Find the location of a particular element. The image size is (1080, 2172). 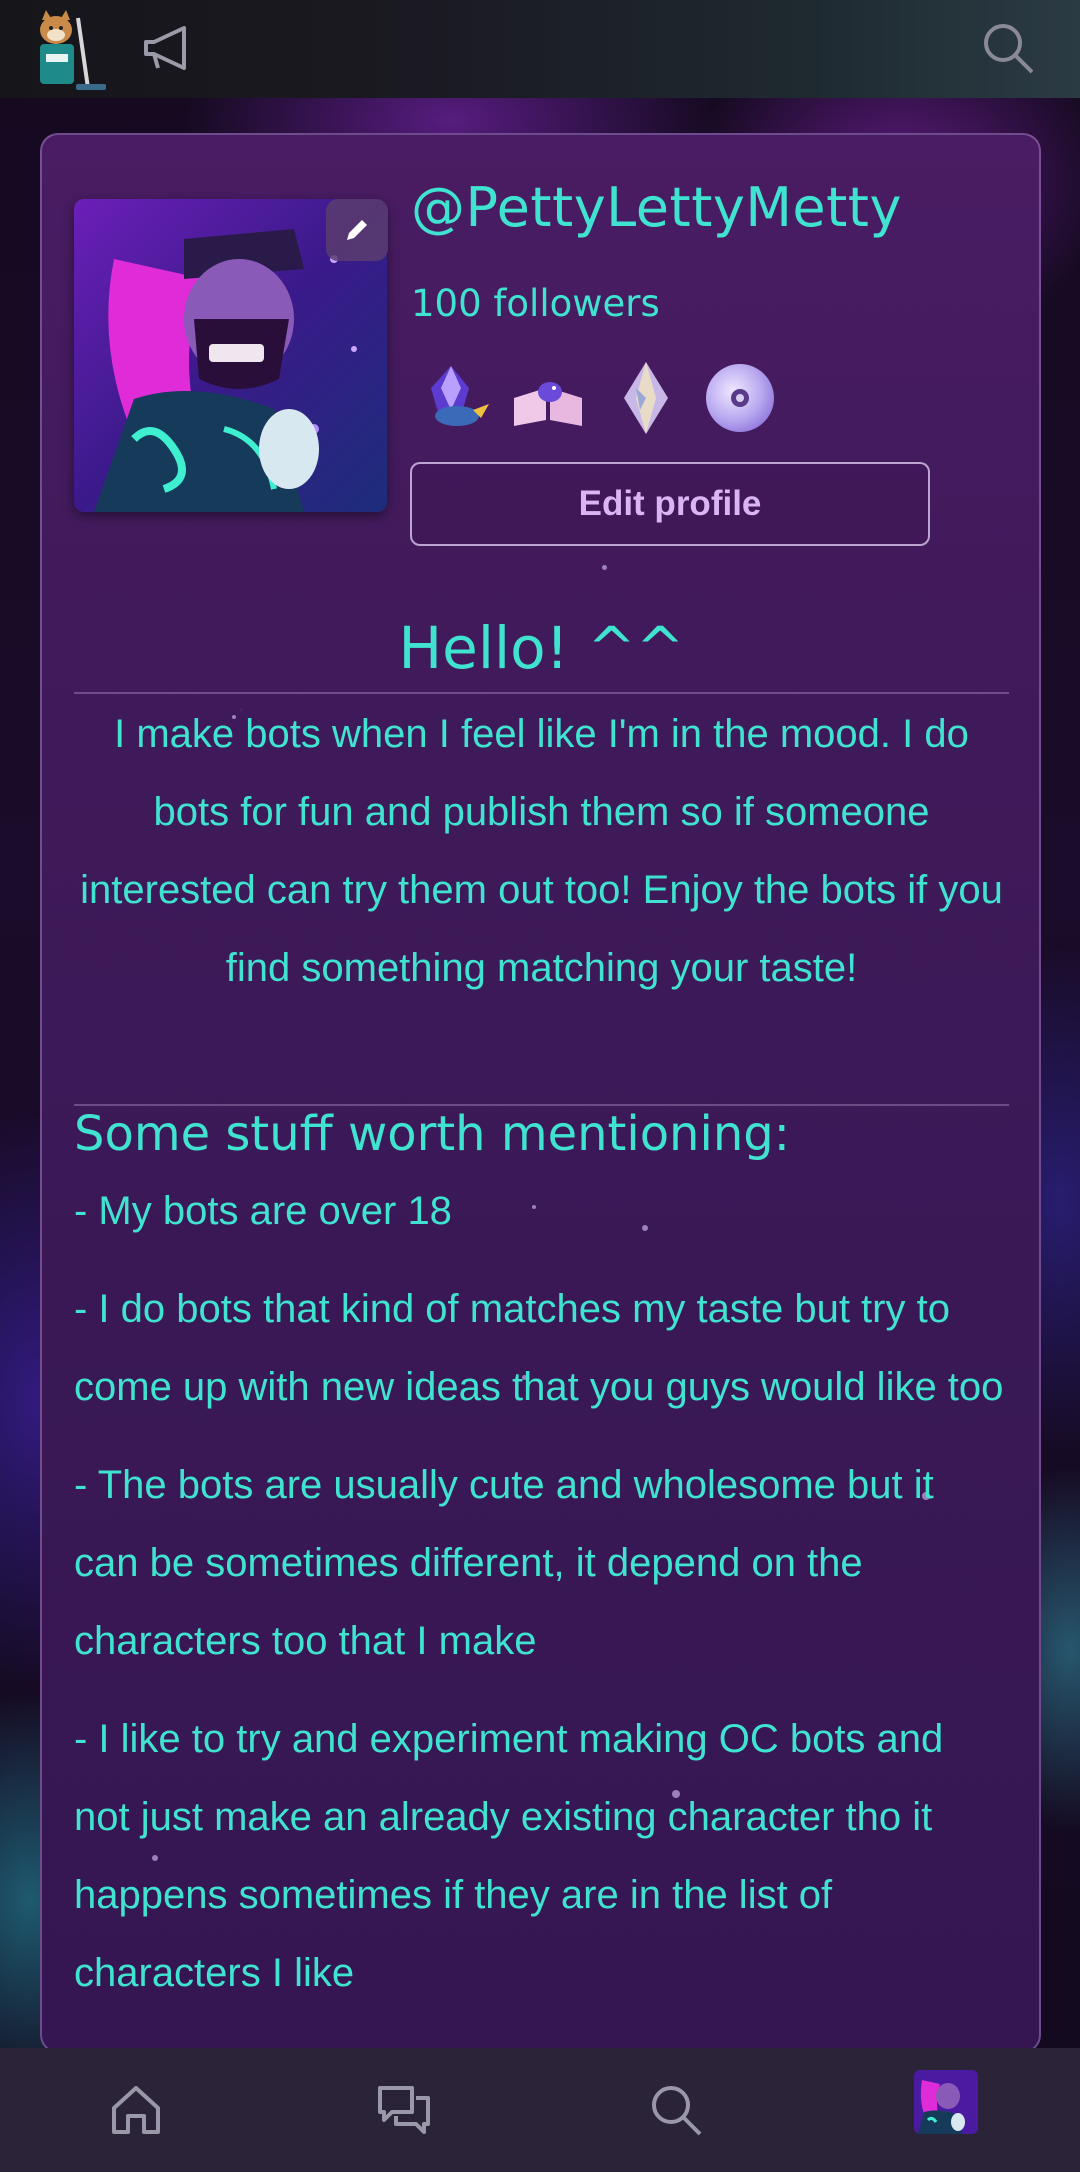

pencil-icon is located at coordinates (357, 230).